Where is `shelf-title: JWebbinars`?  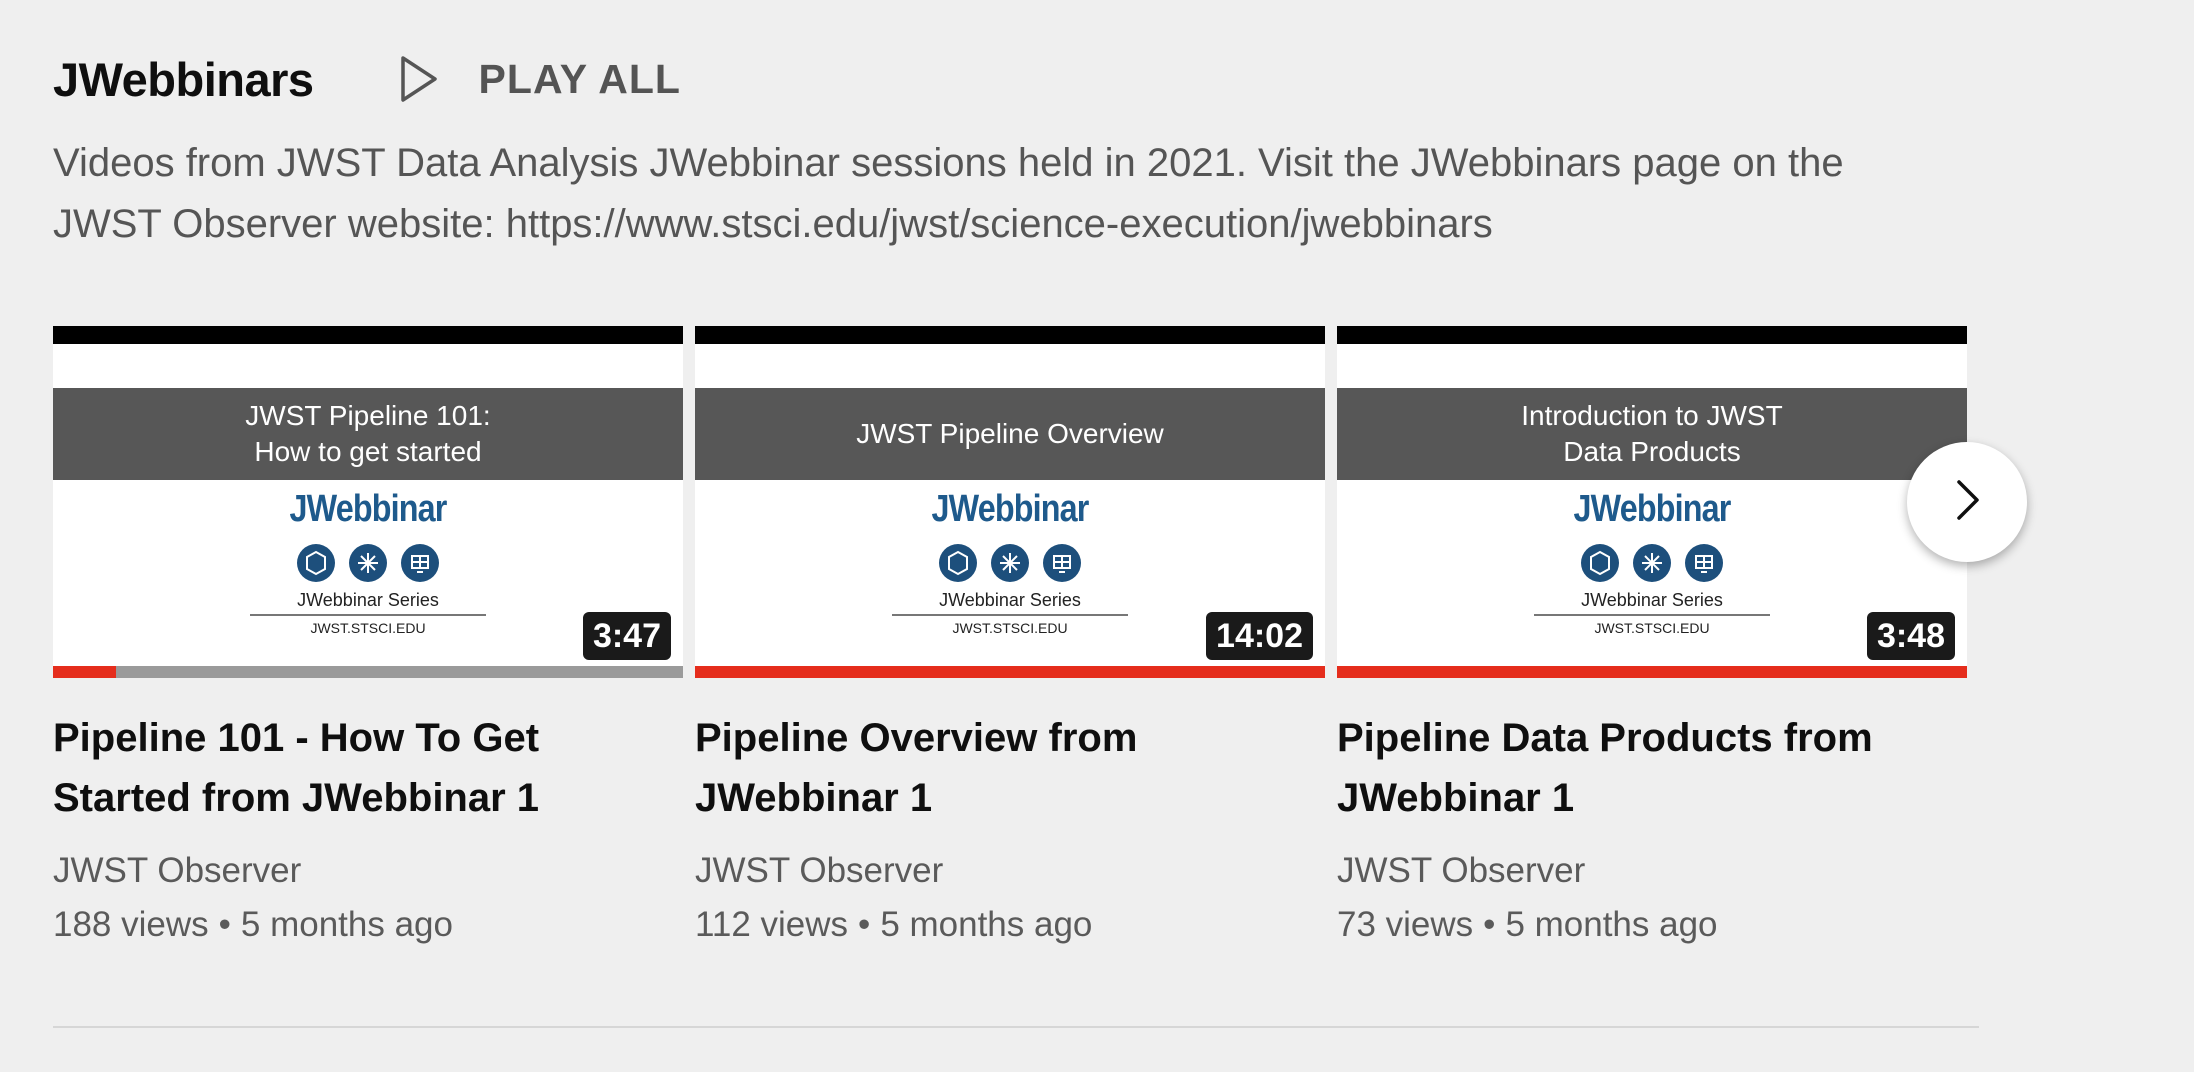 shelf-title: JWebbinars is located at coordinates (183, 79).